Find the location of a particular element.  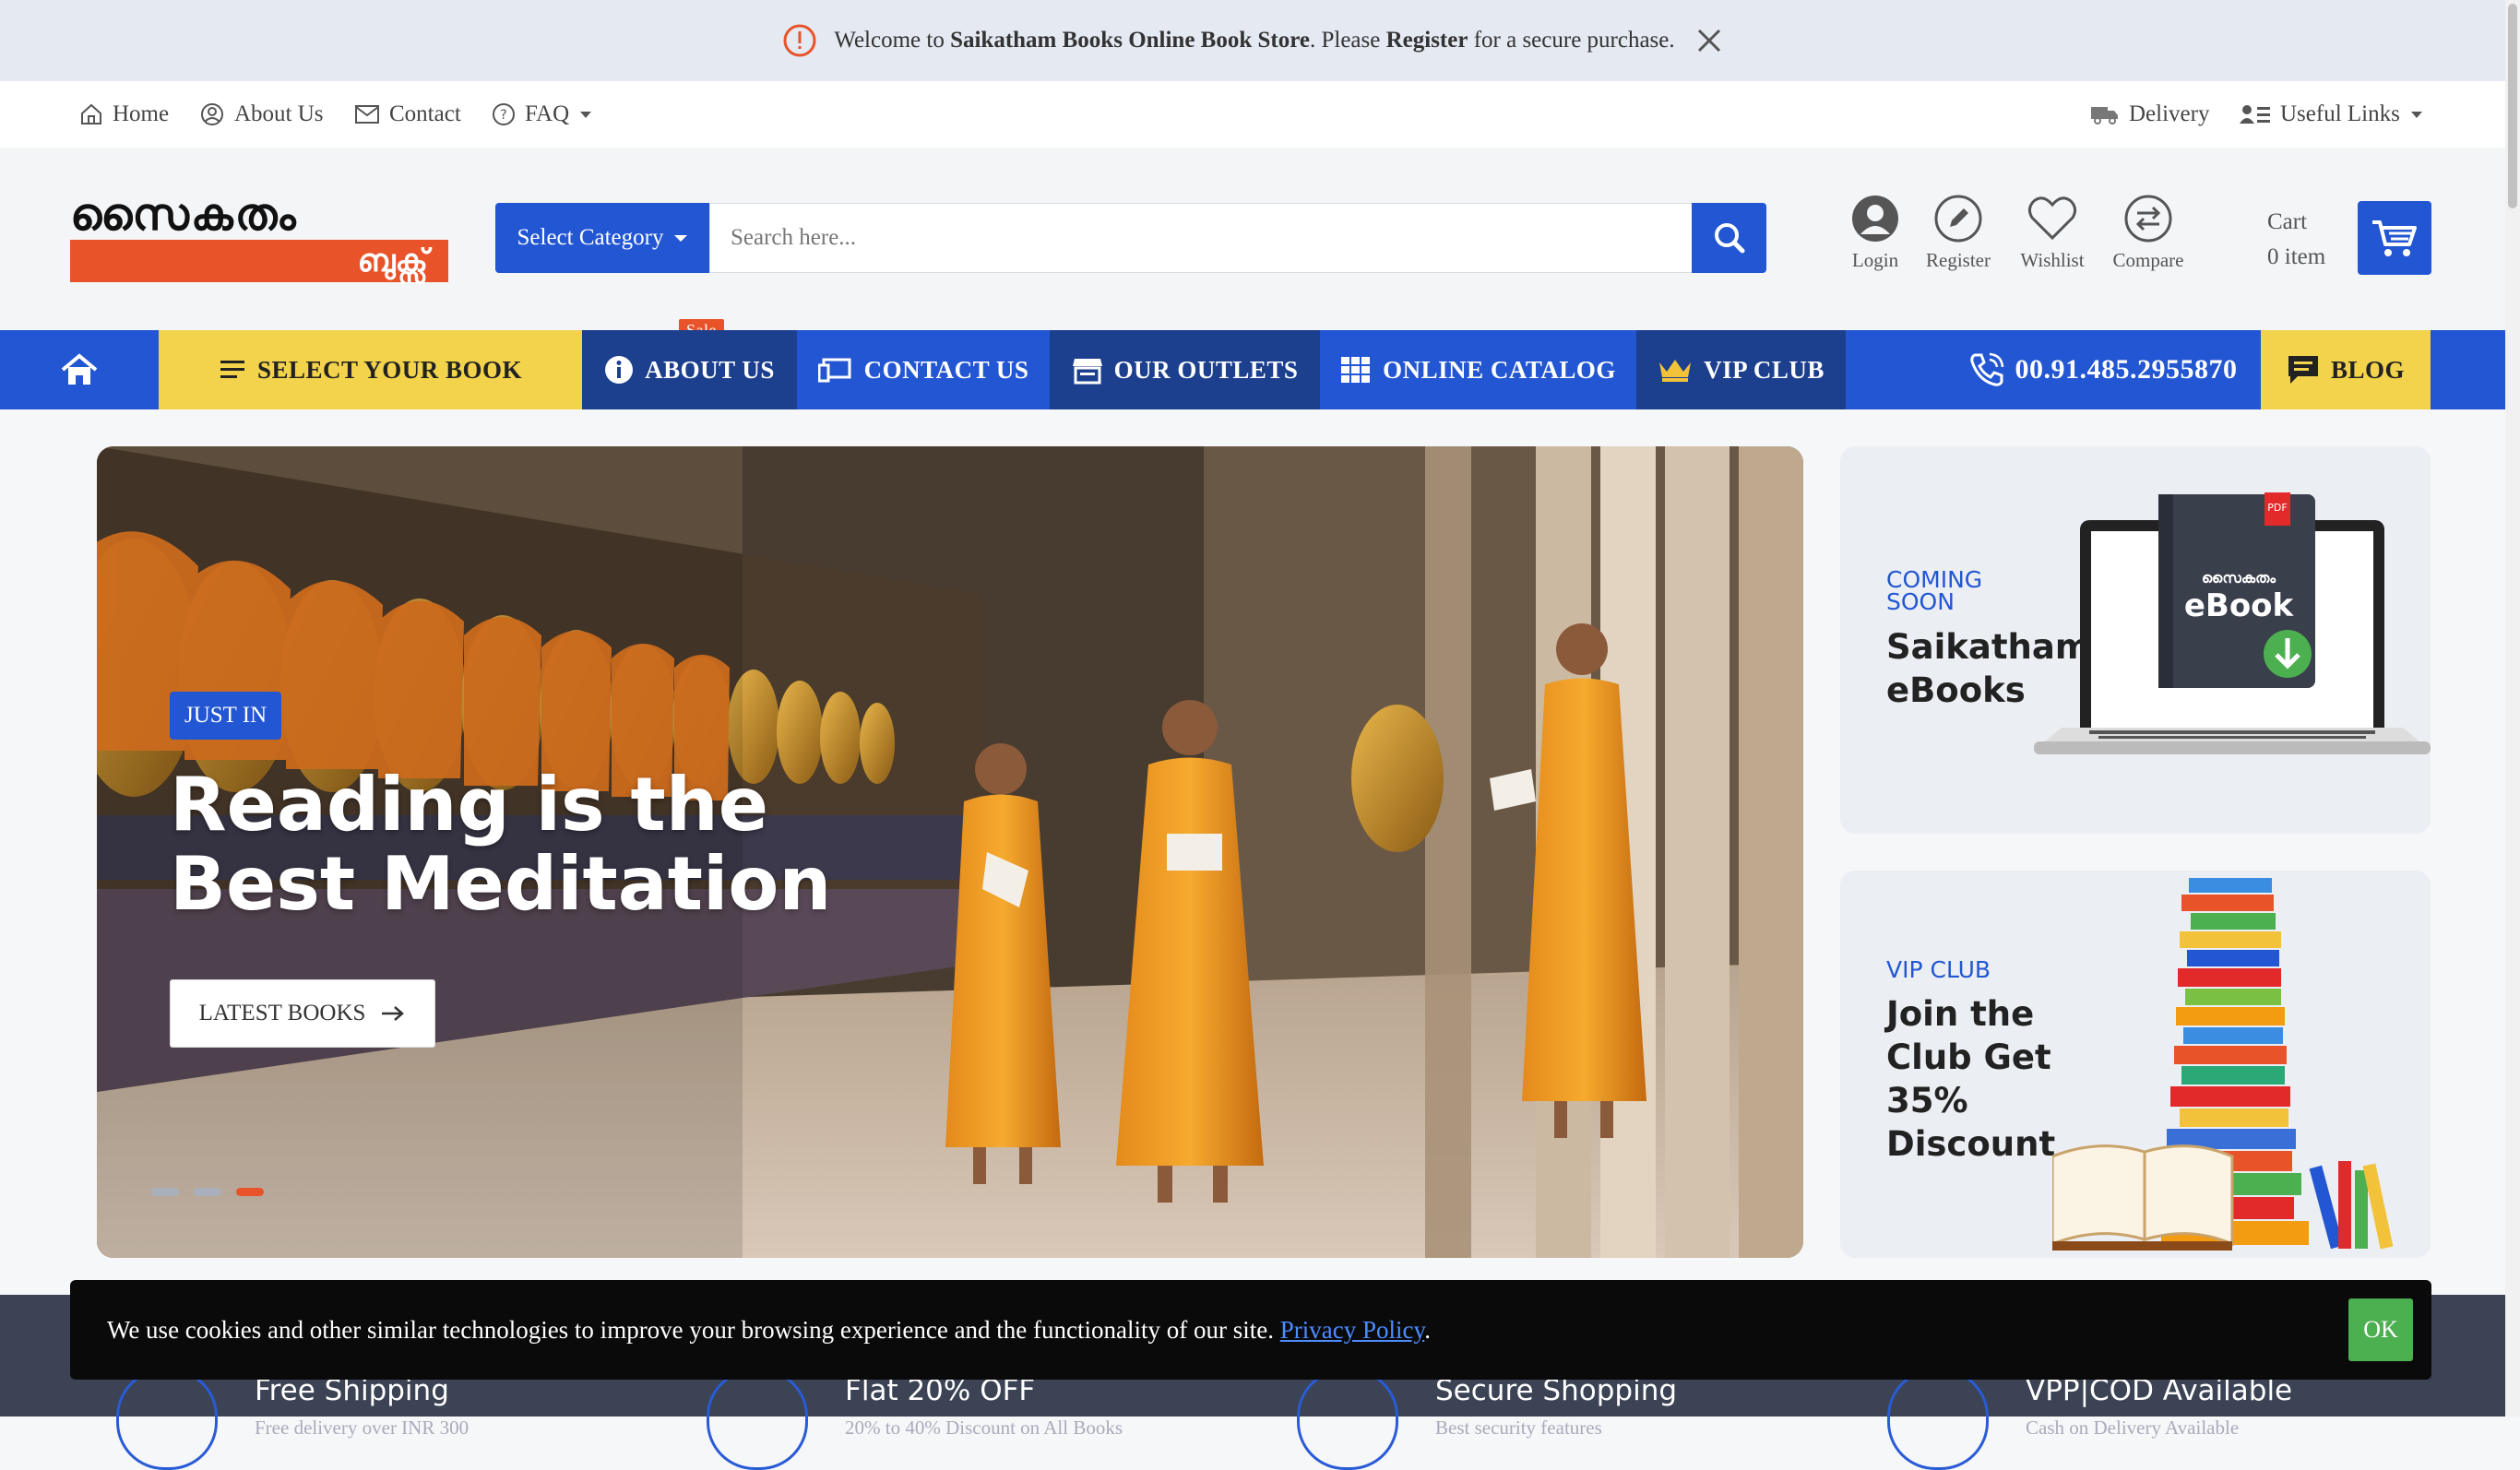

chat-icon is located at coordinates (2303, 370).